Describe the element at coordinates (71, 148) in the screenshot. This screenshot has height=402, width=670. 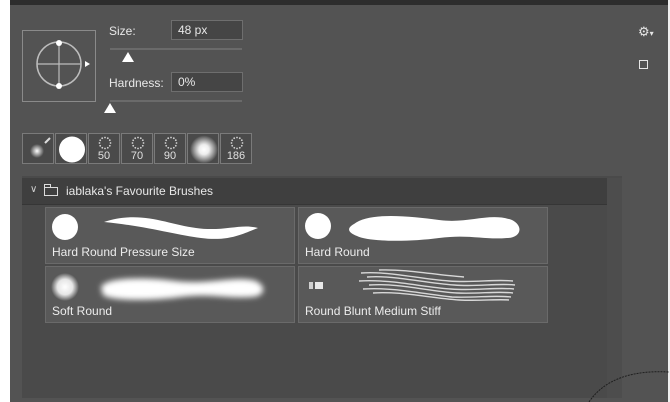
I see `brush-tip-hard-large` at that location.